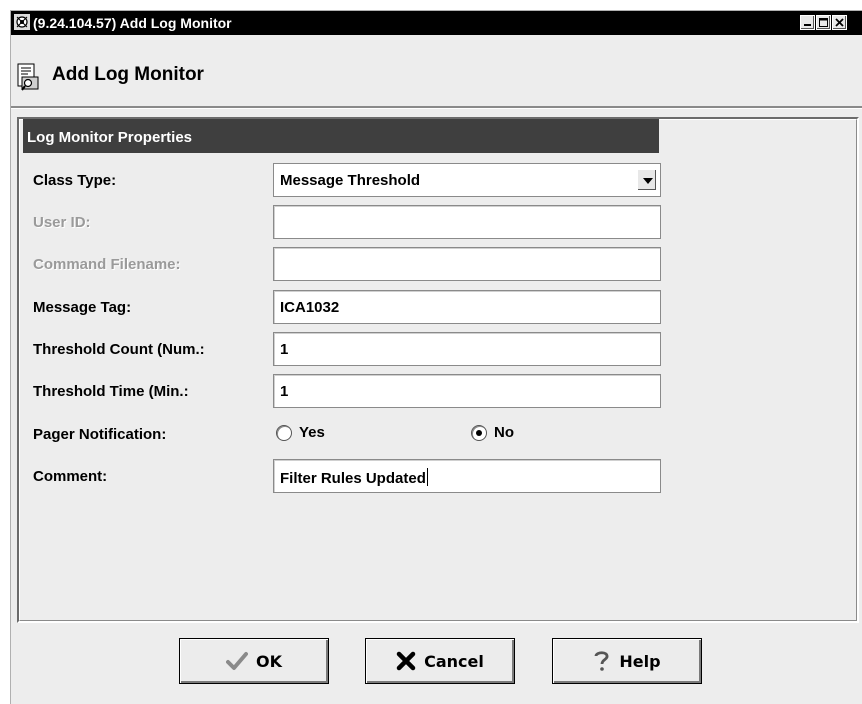  Describe the element at coordinates (237, 661) in the screenshot. I see `checkmark-icon` at that location.